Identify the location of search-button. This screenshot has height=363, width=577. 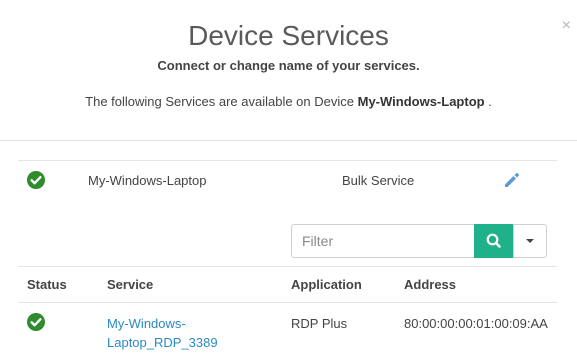
(493, 241).